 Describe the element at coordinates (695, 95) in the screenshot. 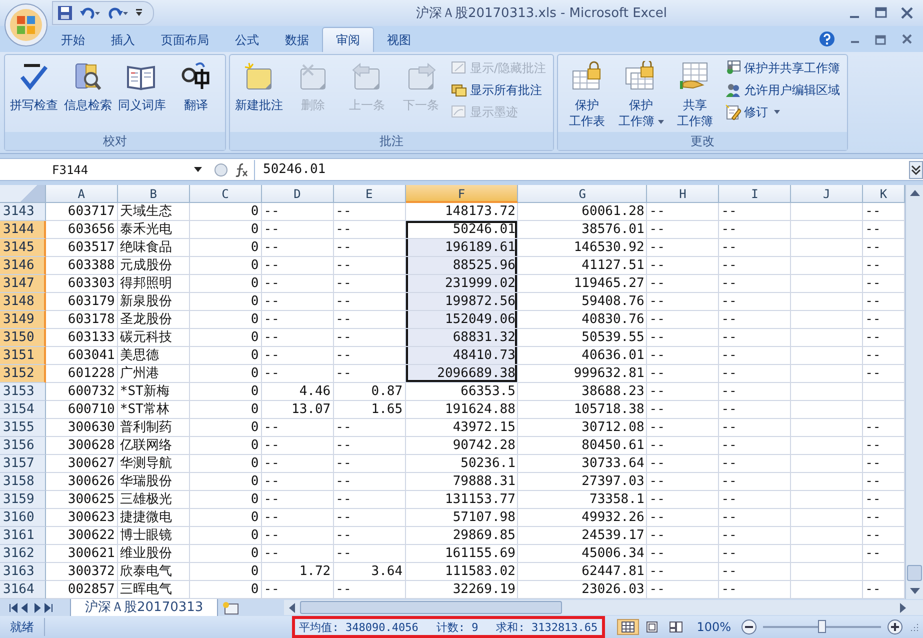

I see `ribbon-button: 共享 工作簿` at that location.